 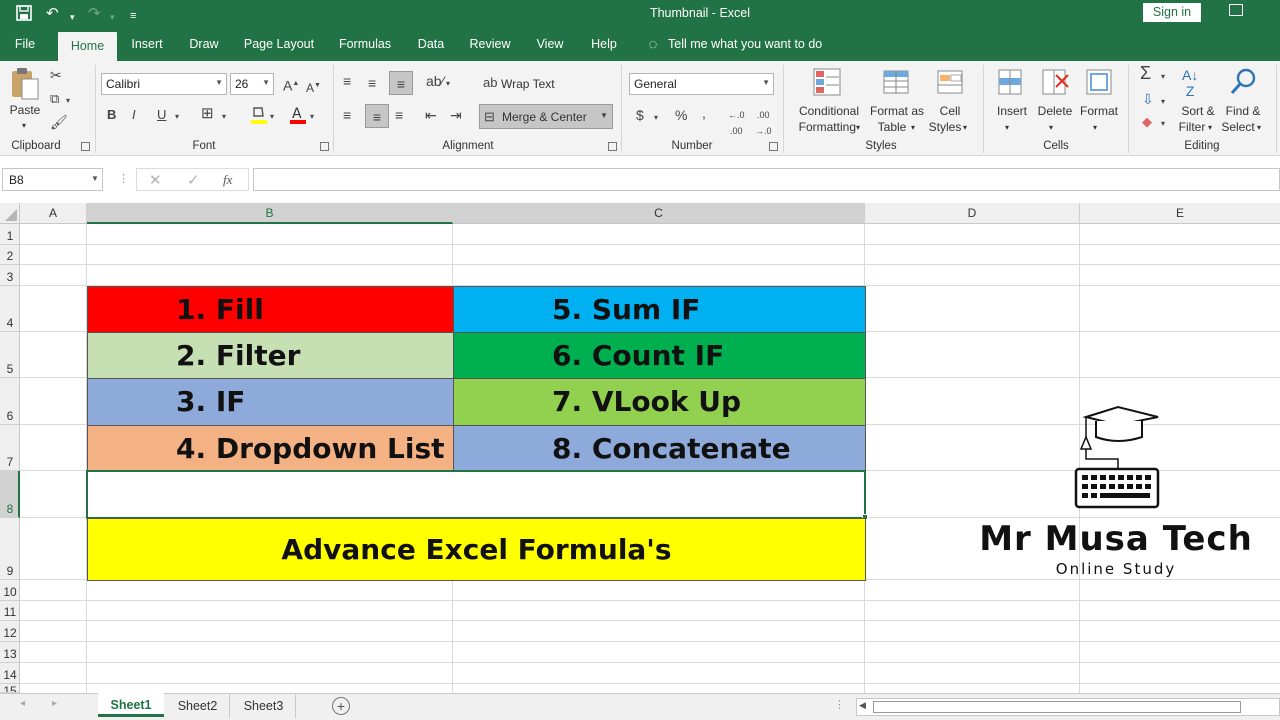 I want to click on row-header-2: 2, so click(x=10, y=255).